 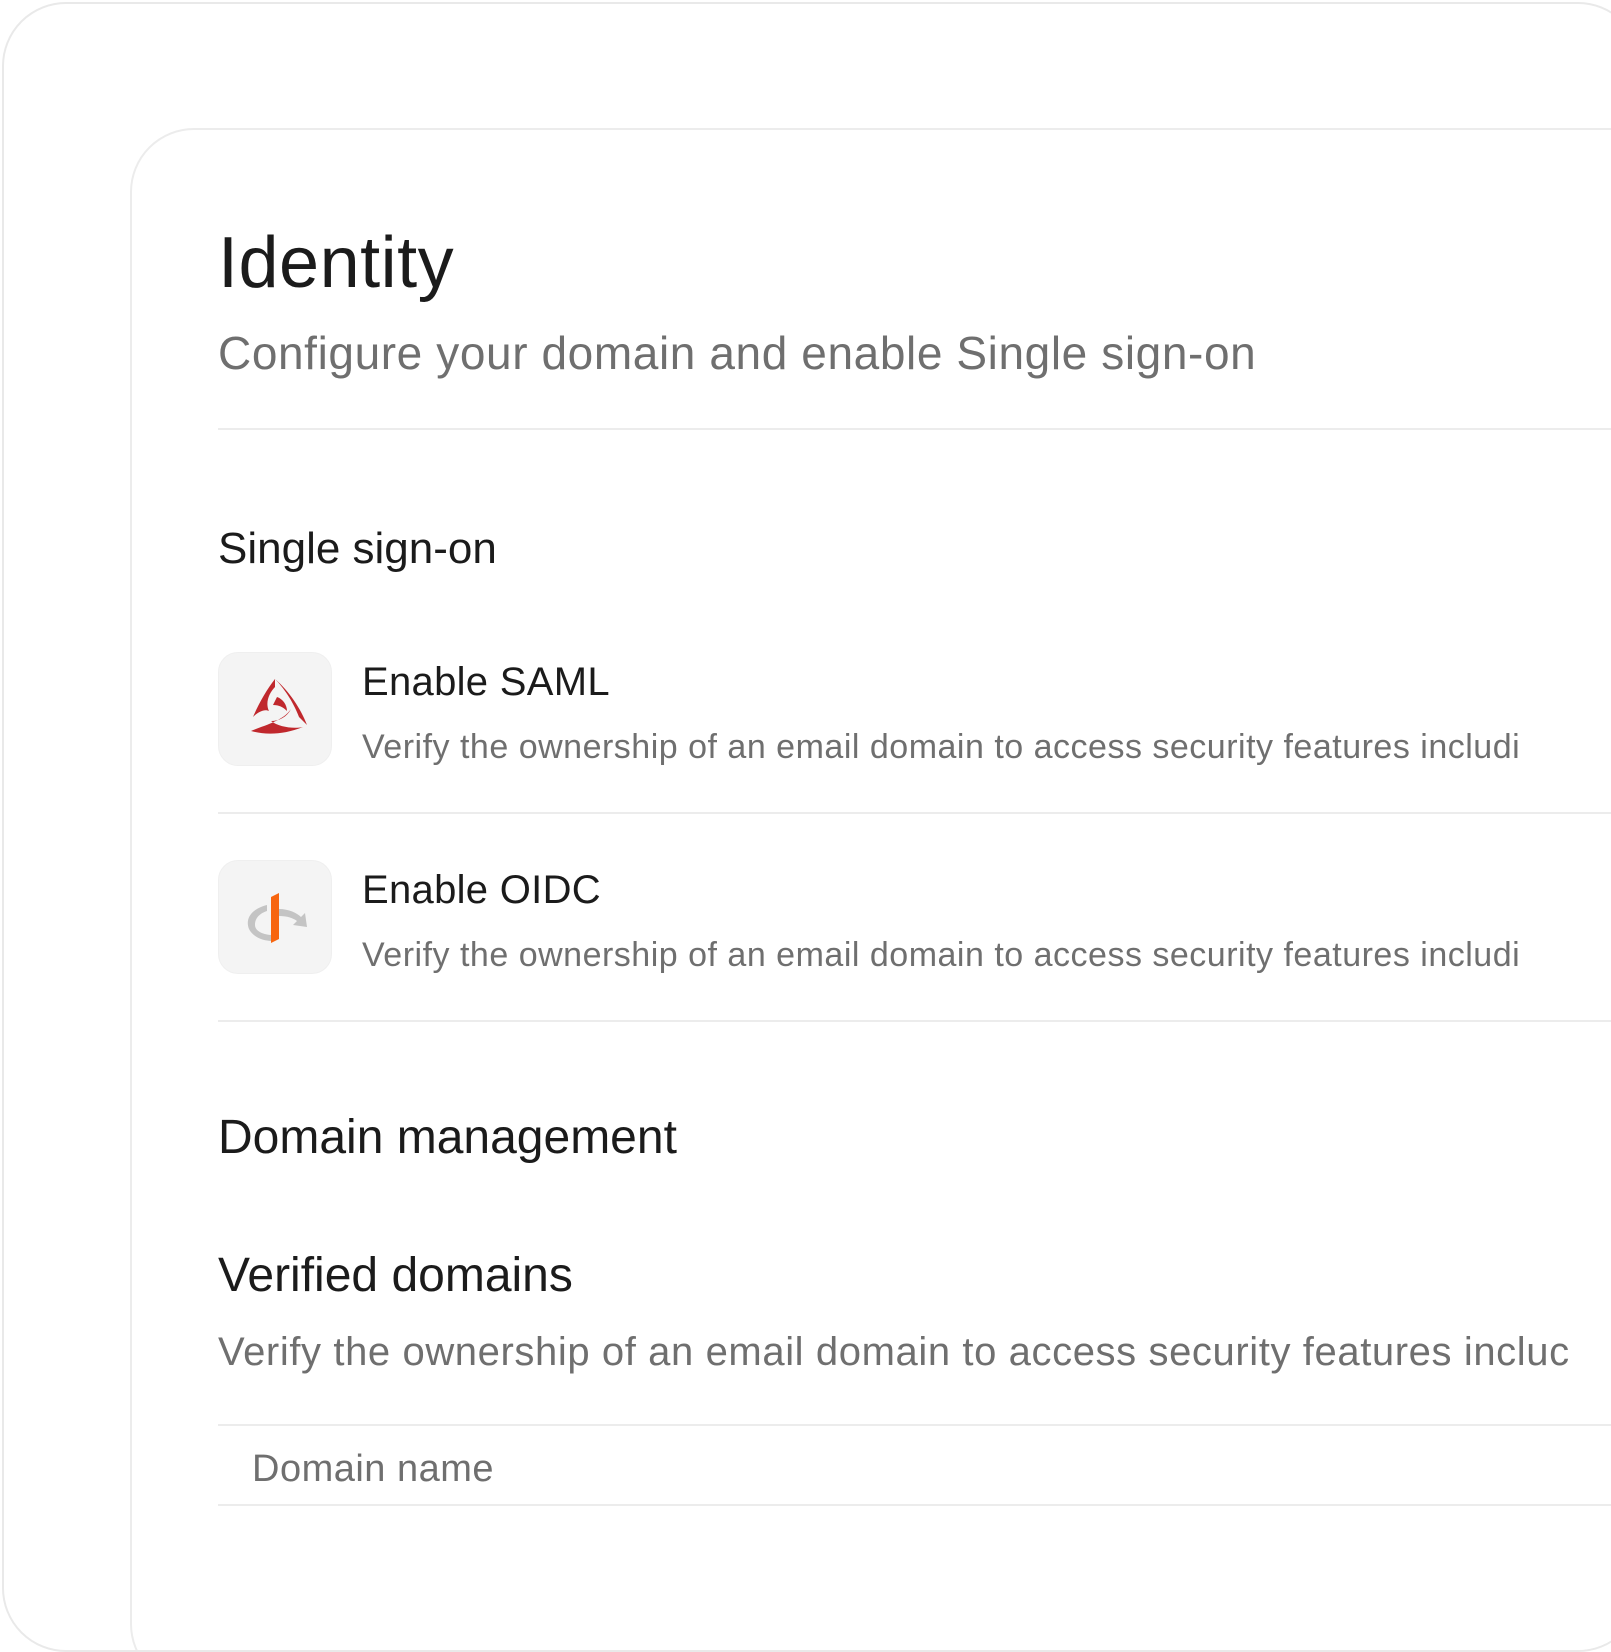 I want to click on oidc-icon-tile, so click(x=275, y=917).